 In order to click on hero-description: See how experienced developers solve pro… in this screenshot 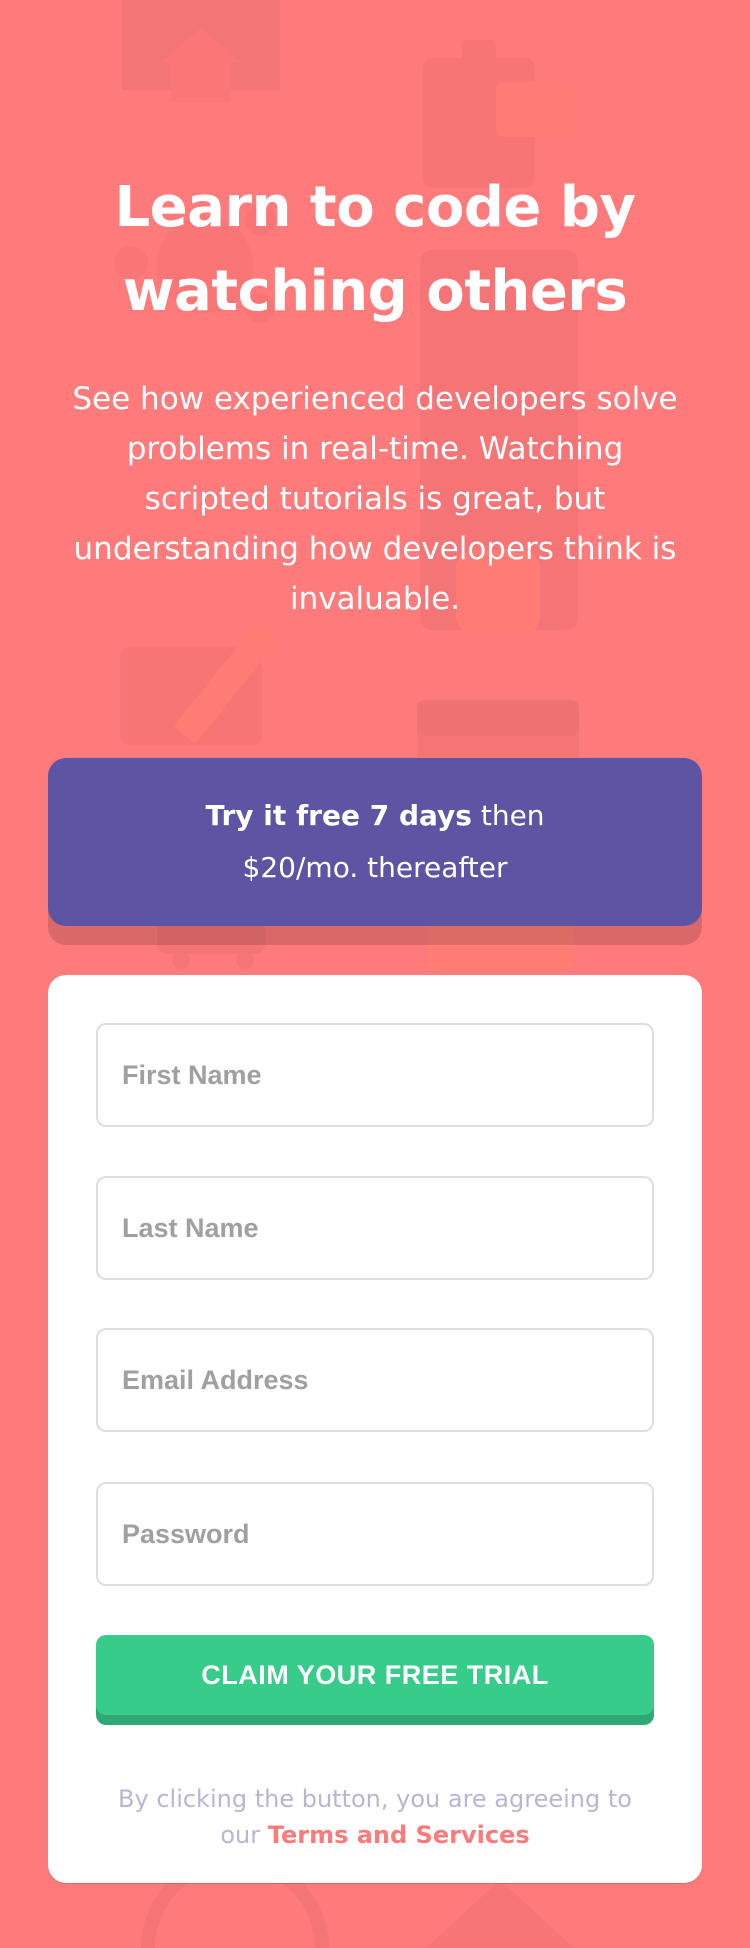, I will do `click(375, 499)`.